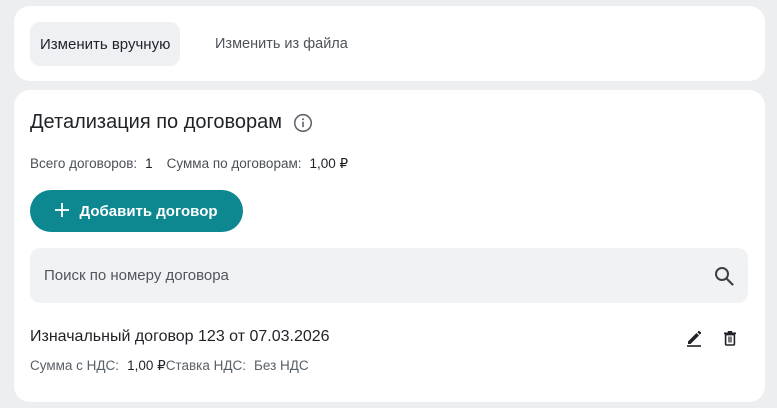 The width and height of the screenshot is (777, 408). Describe the element at coordinates (148, 211) in the screenshot. I see `add-contract-label: Добавить договор` at that location.